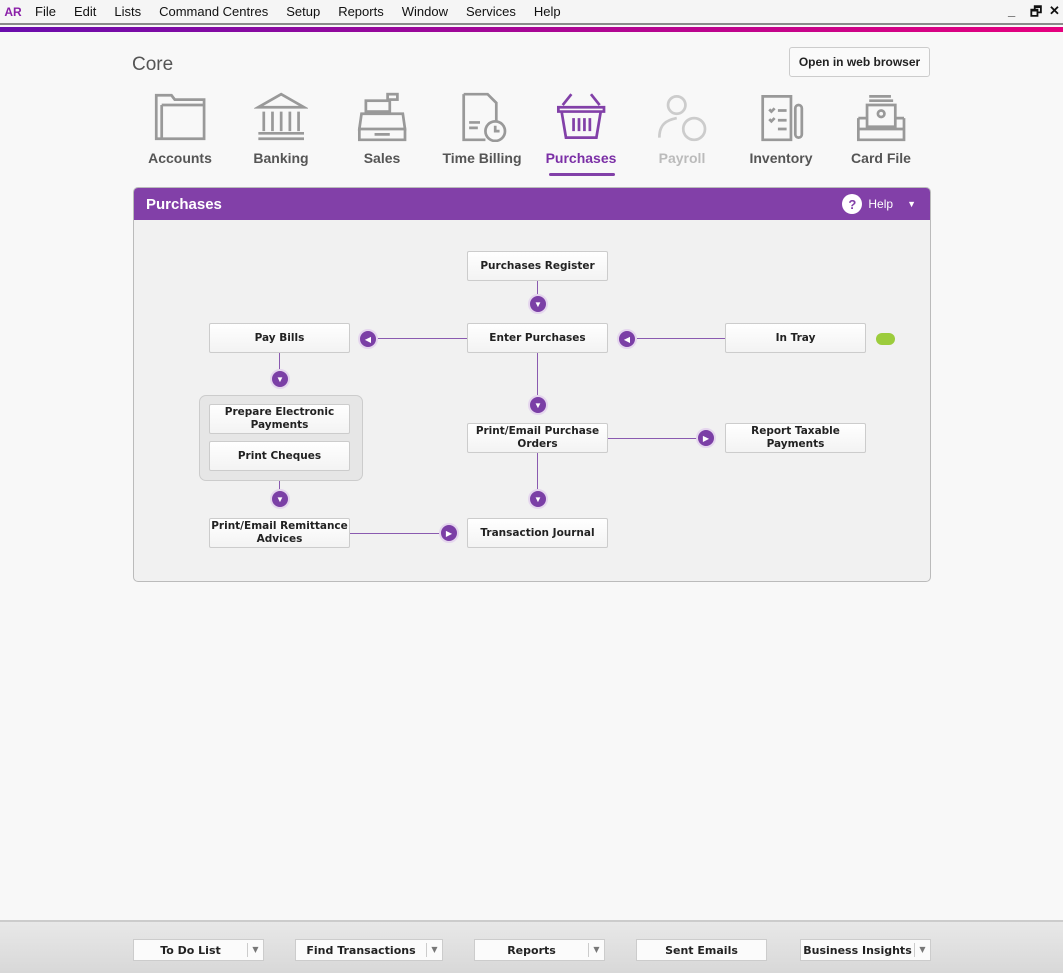 The image size is (1063, 973). Describe the element at coordinates (484, 117) in the screenshot. I see `invoice-clock-icon` at that location.